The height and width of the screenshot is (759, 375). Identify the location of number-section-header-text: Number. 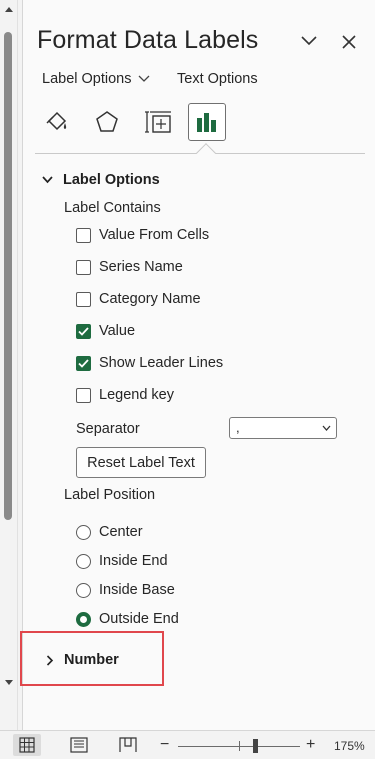
(91, 660).